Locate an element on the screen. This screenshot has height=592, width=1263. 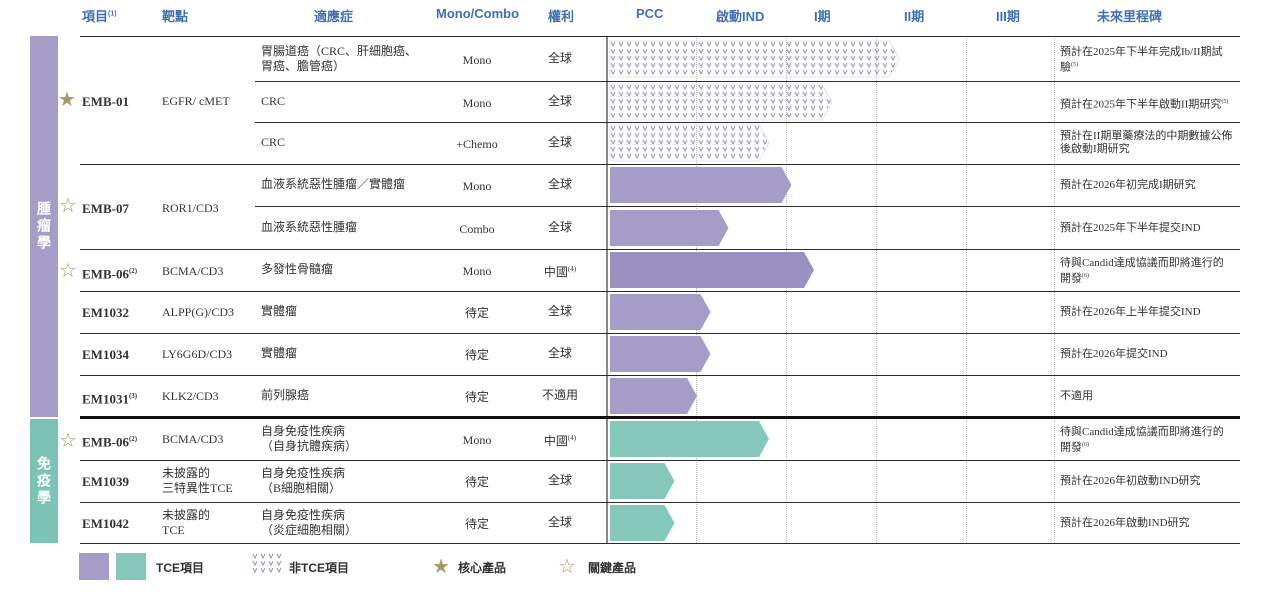
legend-non-tce-label: 非TCE項目 is located at coordinates (319, 568).